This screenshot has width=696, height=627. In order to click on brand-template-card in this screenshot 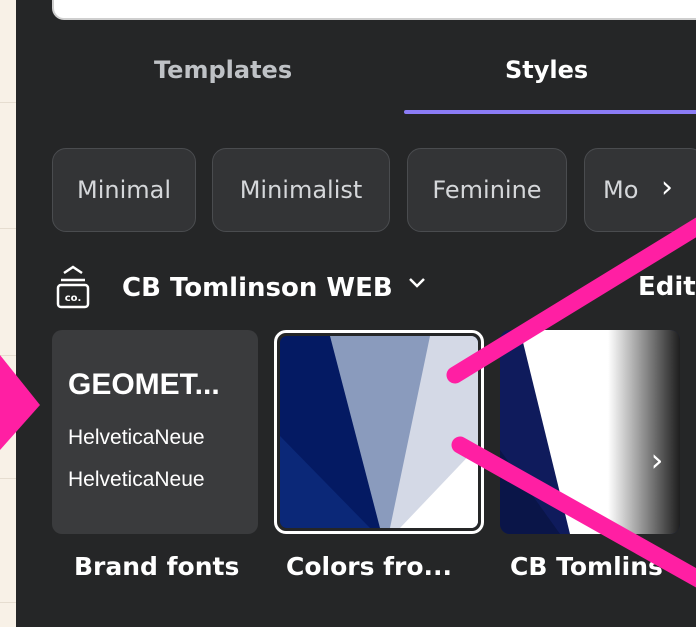, I will do `click(590, 432)`.